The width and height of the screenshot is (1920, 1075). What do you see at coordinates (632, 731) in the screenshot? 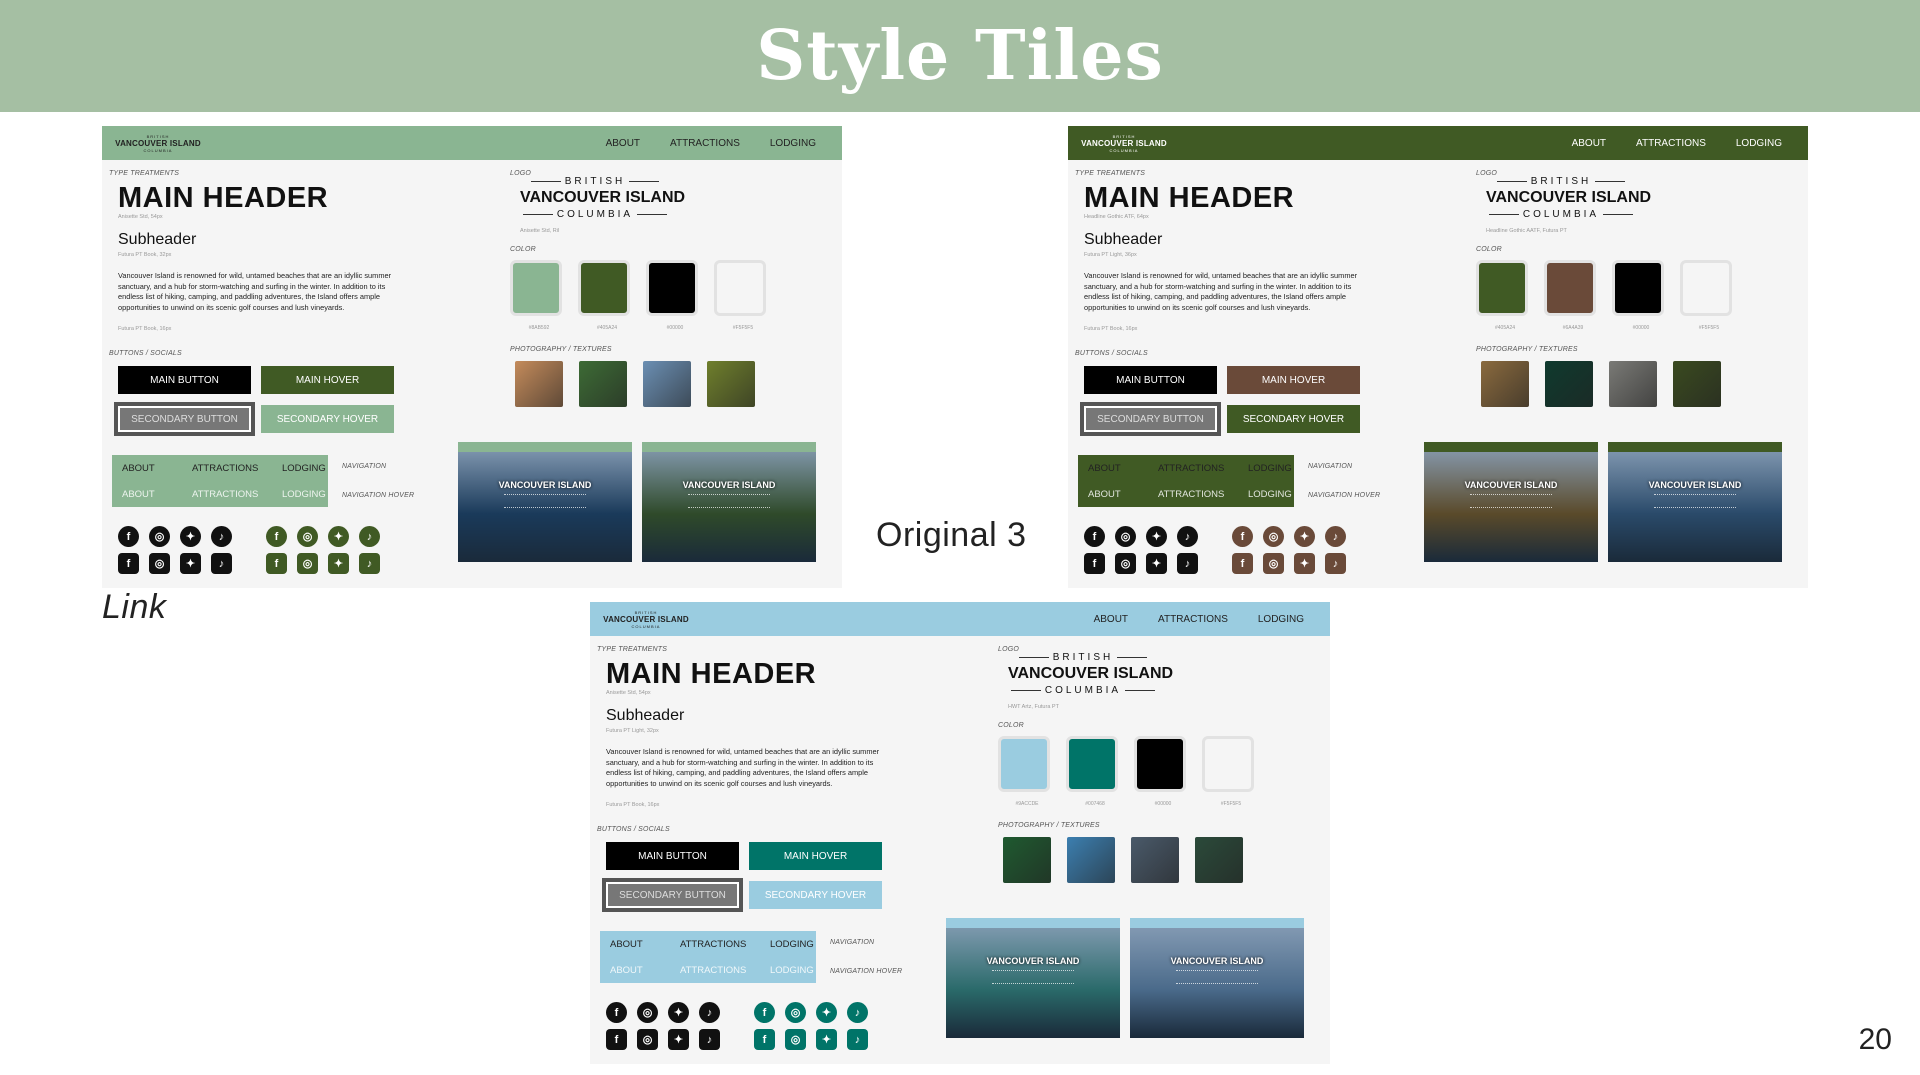
I see `subheader-font-caption: Futura PT Light, 32px` at bounding box center [632, 731].